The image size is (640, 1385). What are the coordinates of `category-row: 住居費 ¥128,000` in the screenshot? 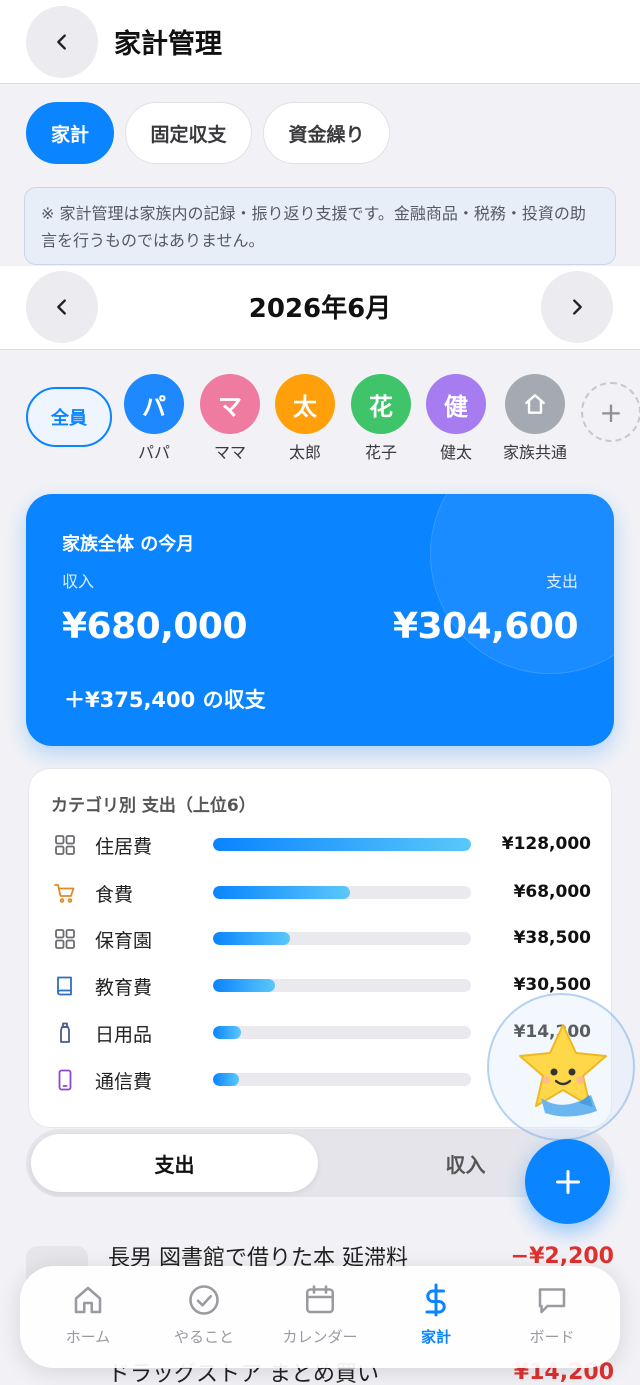 It's located at (321, 845).